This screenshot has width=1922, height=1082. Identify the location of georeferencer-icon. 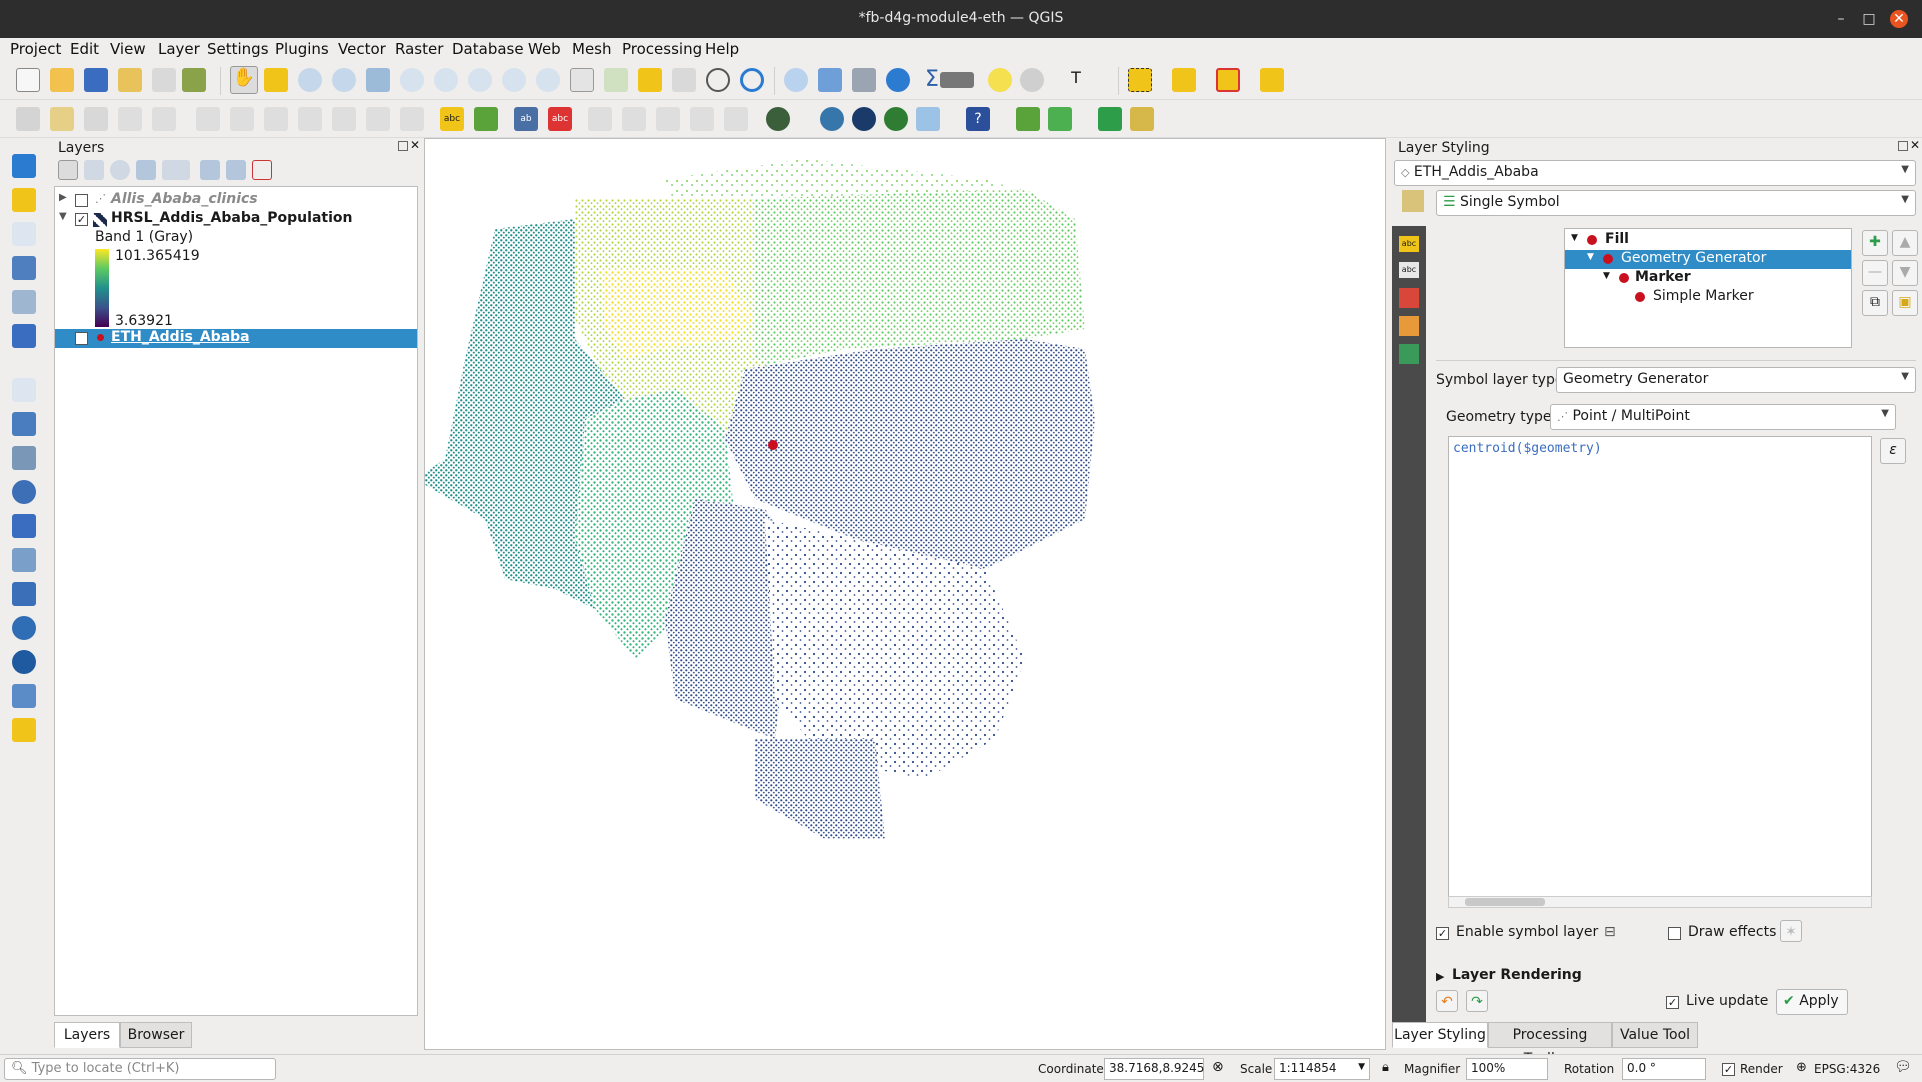
(1028, 119).